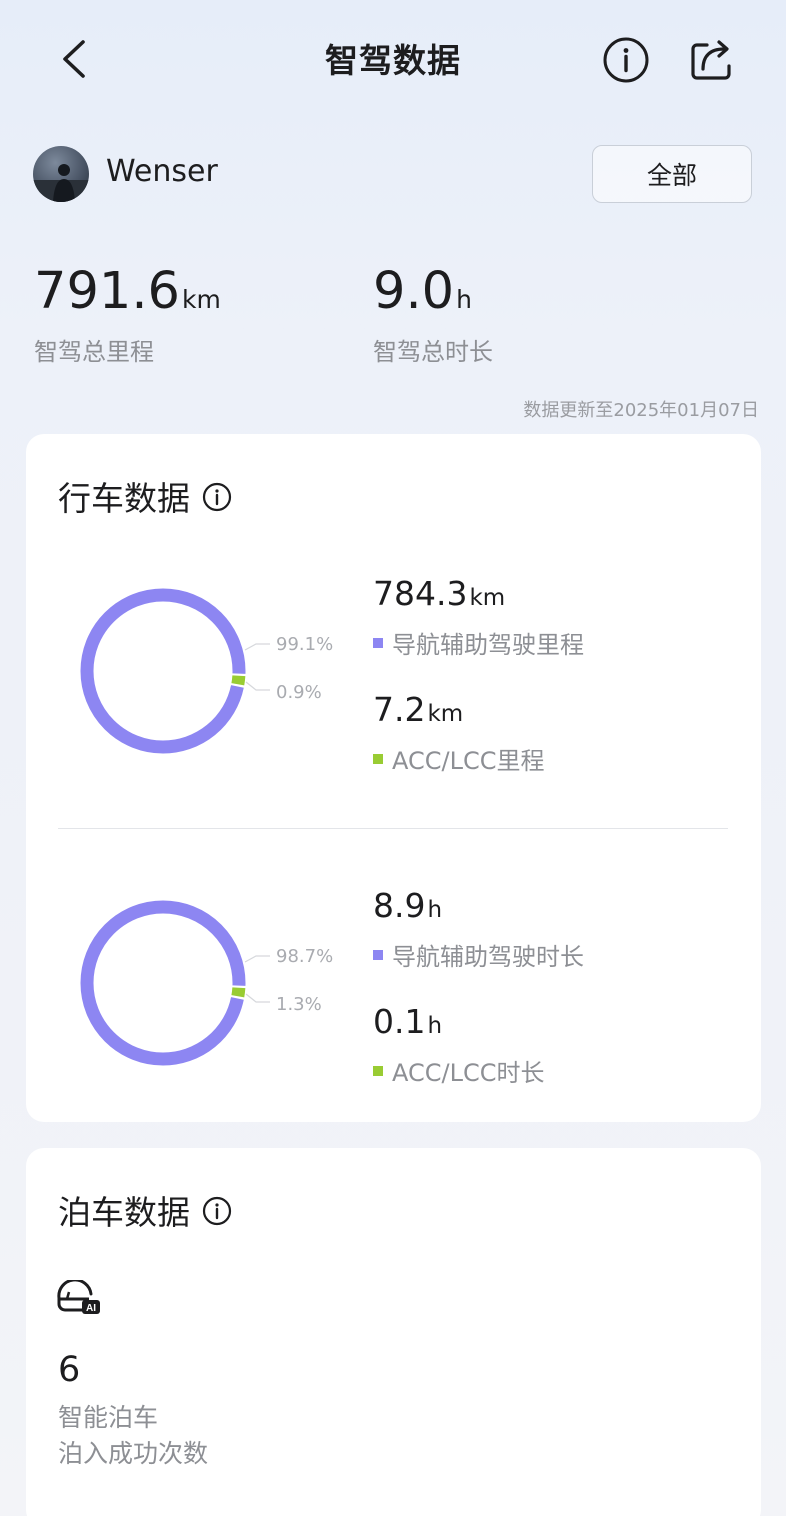  I want to click on duration-acc-metric: 0.1h, so click(407, 1021).